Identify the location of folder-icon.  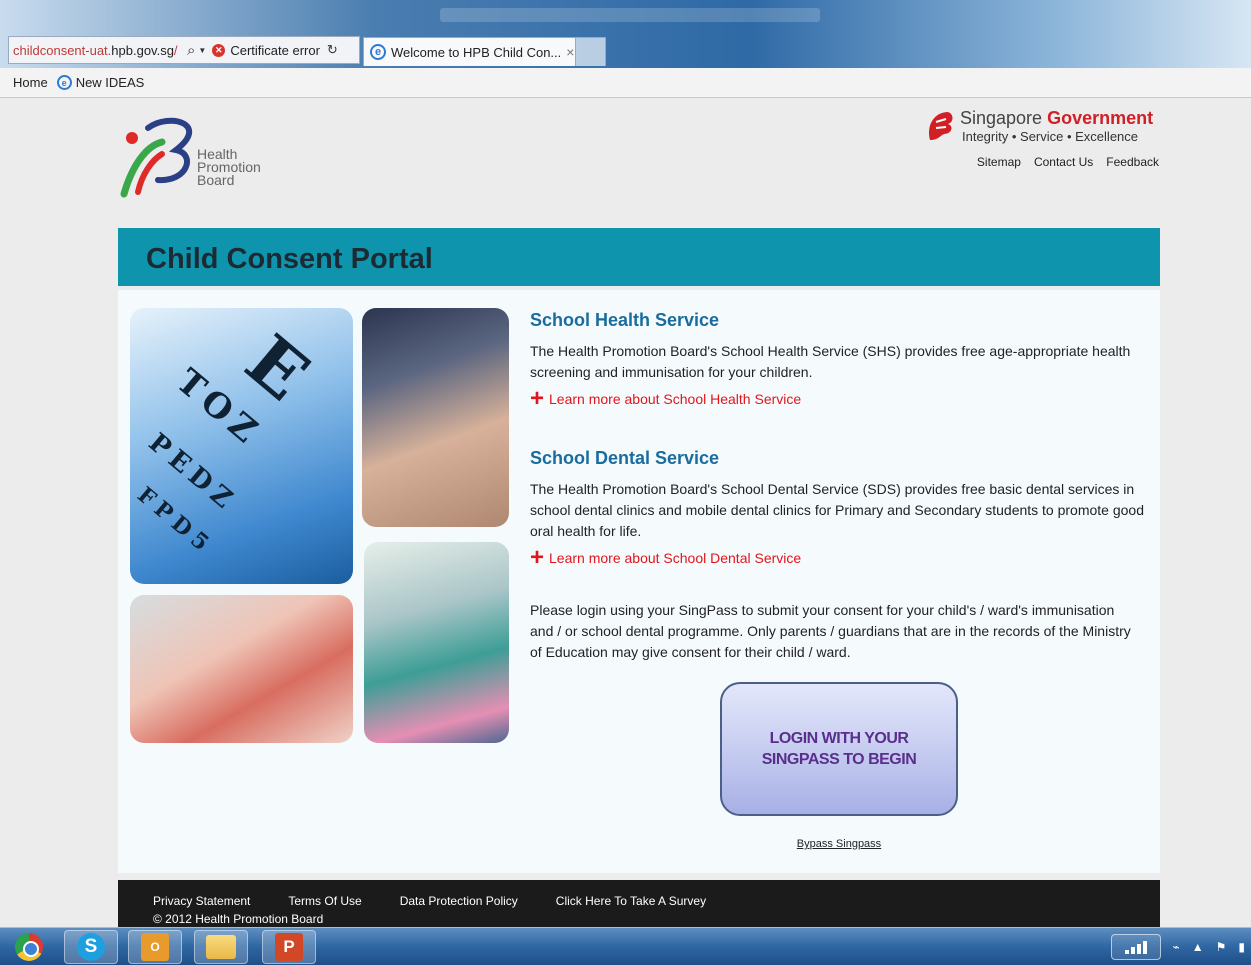
(221, 947).